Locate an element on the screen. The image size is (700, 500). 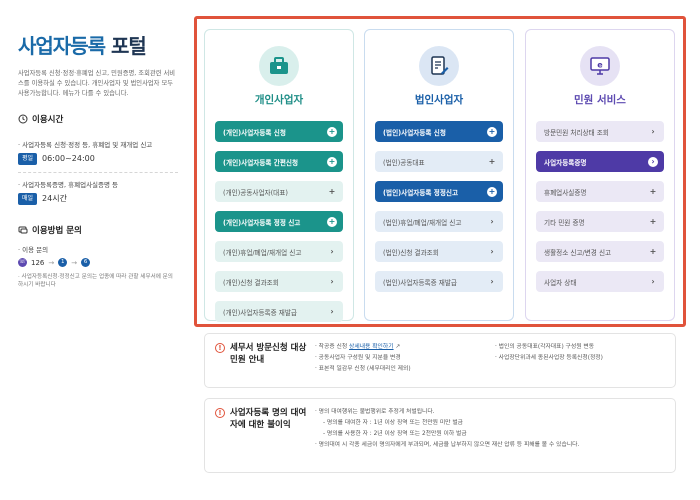
contact-numbers: ☏ 126 → 1 → 6 is located at coordinates (98, 262).